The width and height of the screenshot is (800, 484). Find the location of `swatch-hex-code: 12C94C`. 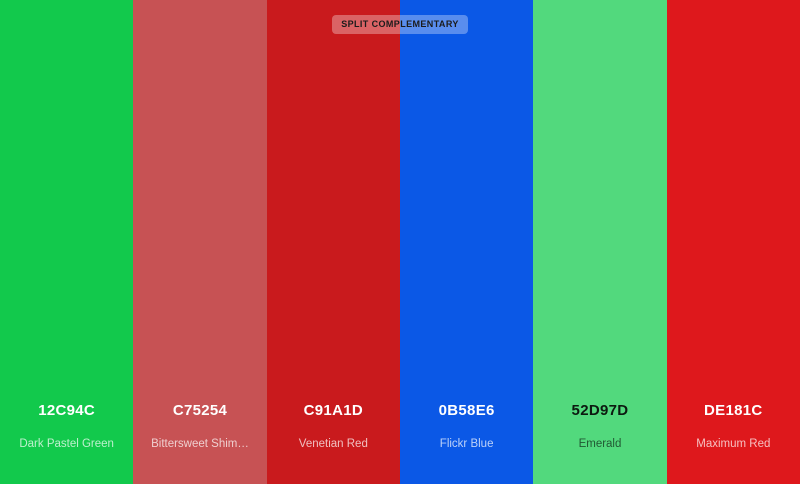

swatch-hex-code: 12C94C is located at coordinates (66, 410).